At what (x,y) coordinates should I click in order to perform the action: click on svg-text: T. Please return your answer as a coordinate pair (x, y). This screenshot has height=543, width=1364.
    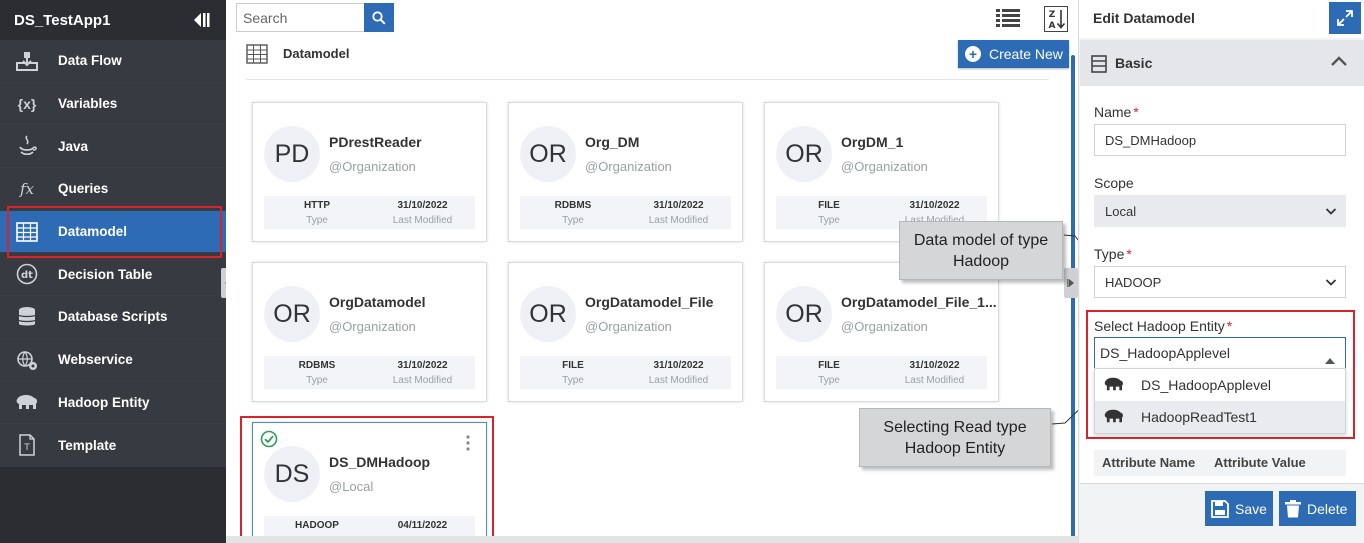
    Looking at the image, I should click on (26, 448).